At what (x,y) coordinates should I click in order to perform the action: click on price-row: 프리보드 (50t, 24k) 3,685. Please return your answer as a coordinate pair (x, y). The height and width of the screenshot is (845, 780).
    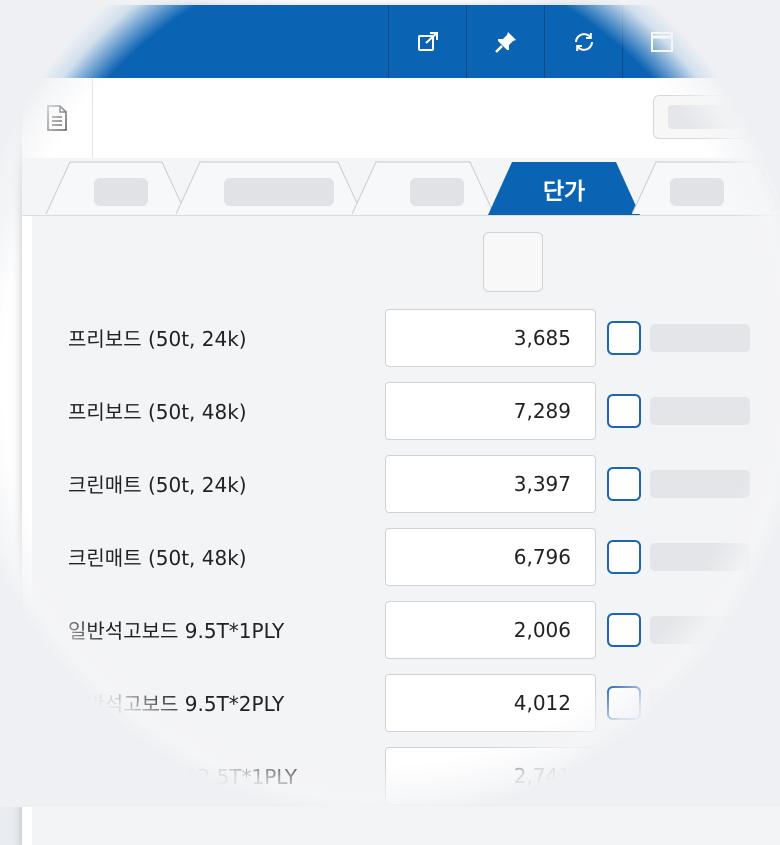
    Looking at the image, I should click on (406, 339).